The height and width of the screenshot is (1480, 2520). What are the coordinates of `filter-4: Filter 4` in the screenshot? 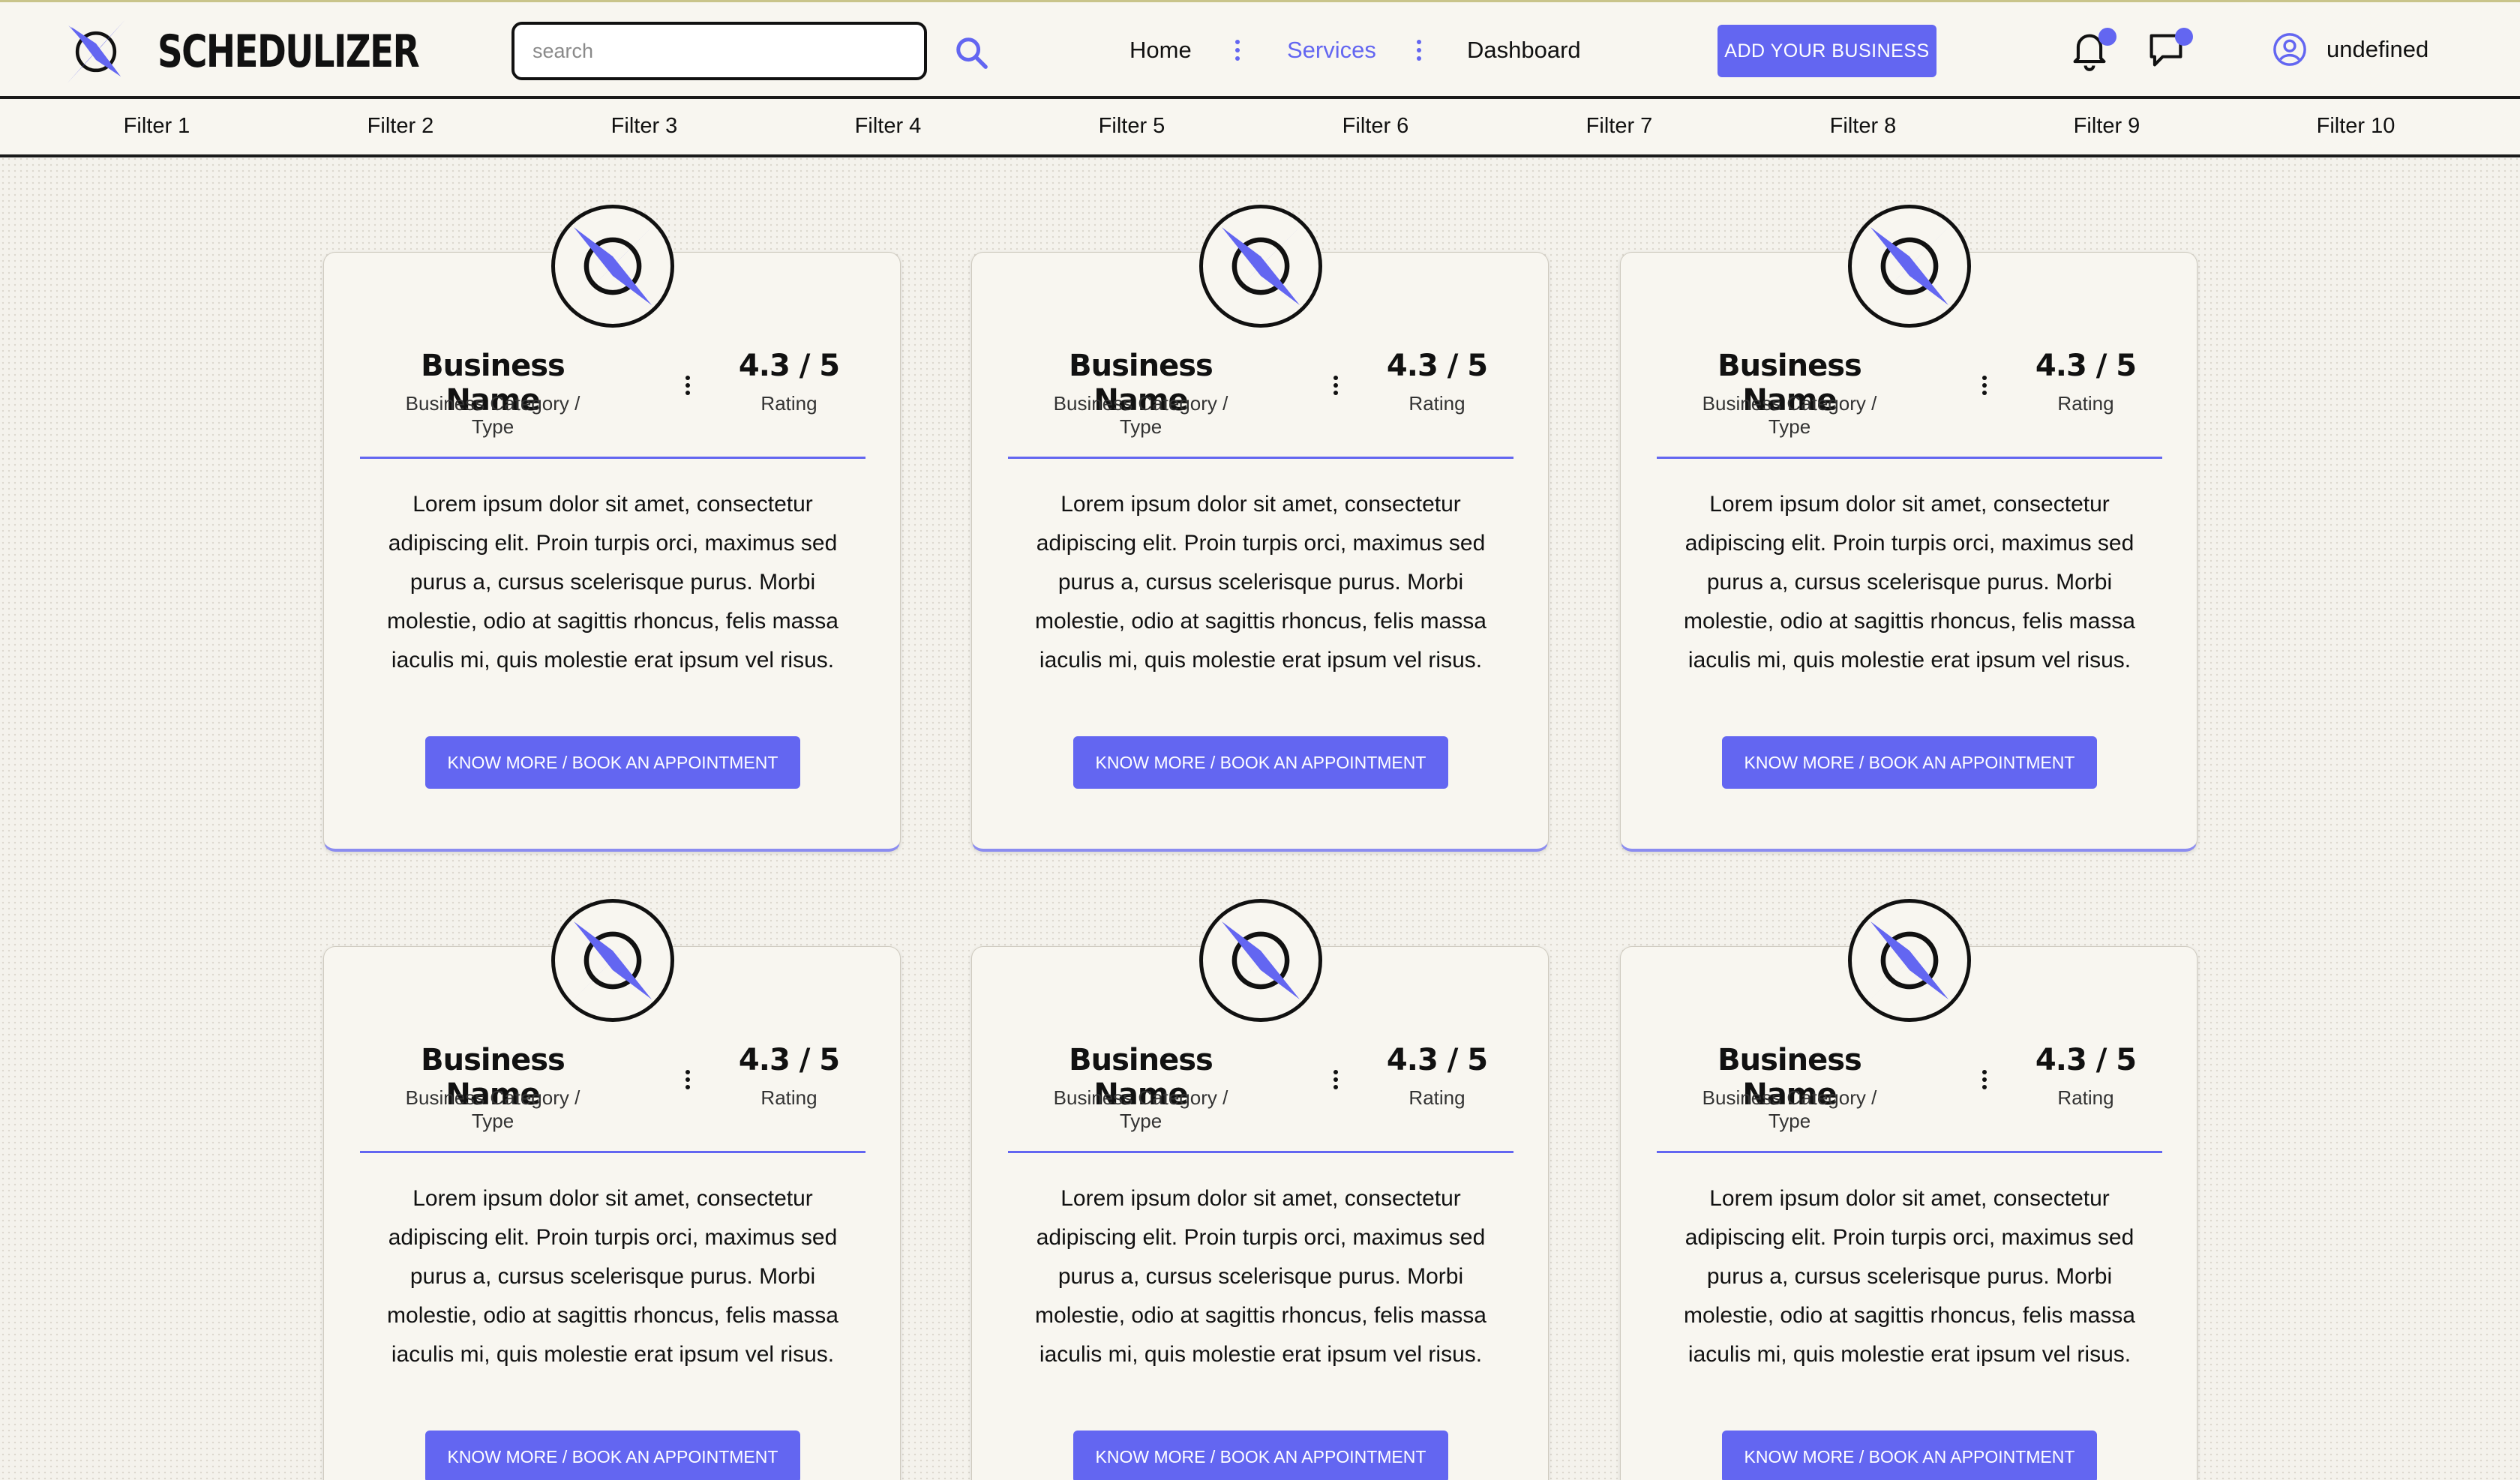 It's located at (888, 126).